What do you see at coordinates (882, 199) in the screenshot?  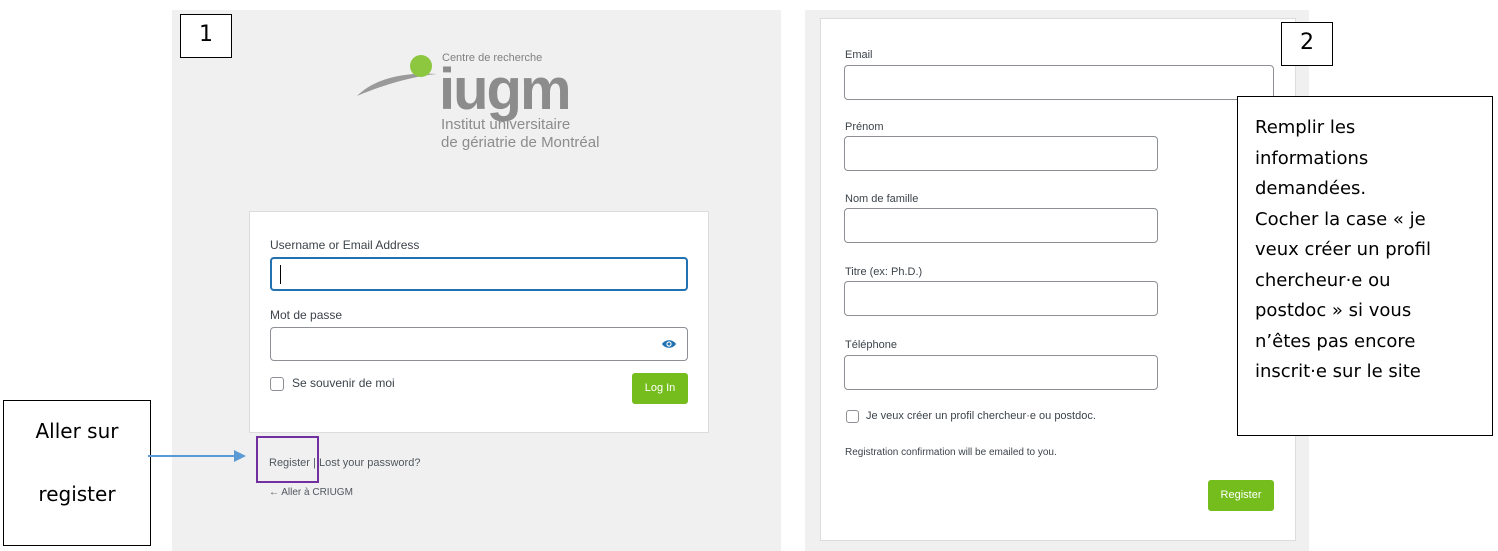 I see `lastname-label: Nom de famille` at bounding box center [882, 199].